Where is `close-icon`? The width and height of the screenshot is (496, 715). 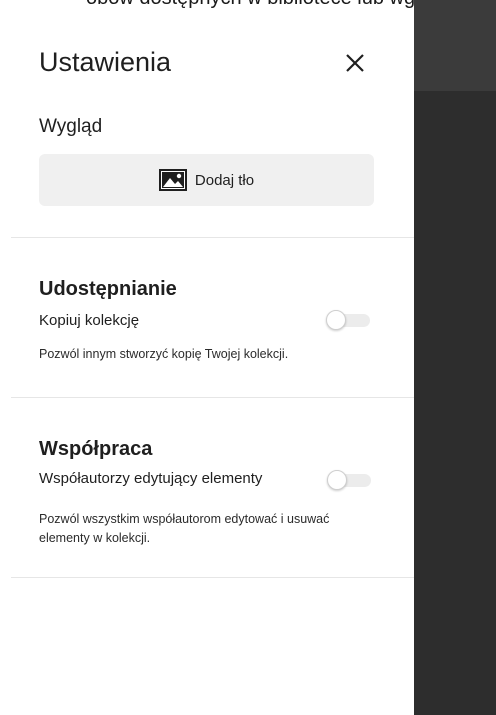
close-icon is located at coordinates (355, 63).